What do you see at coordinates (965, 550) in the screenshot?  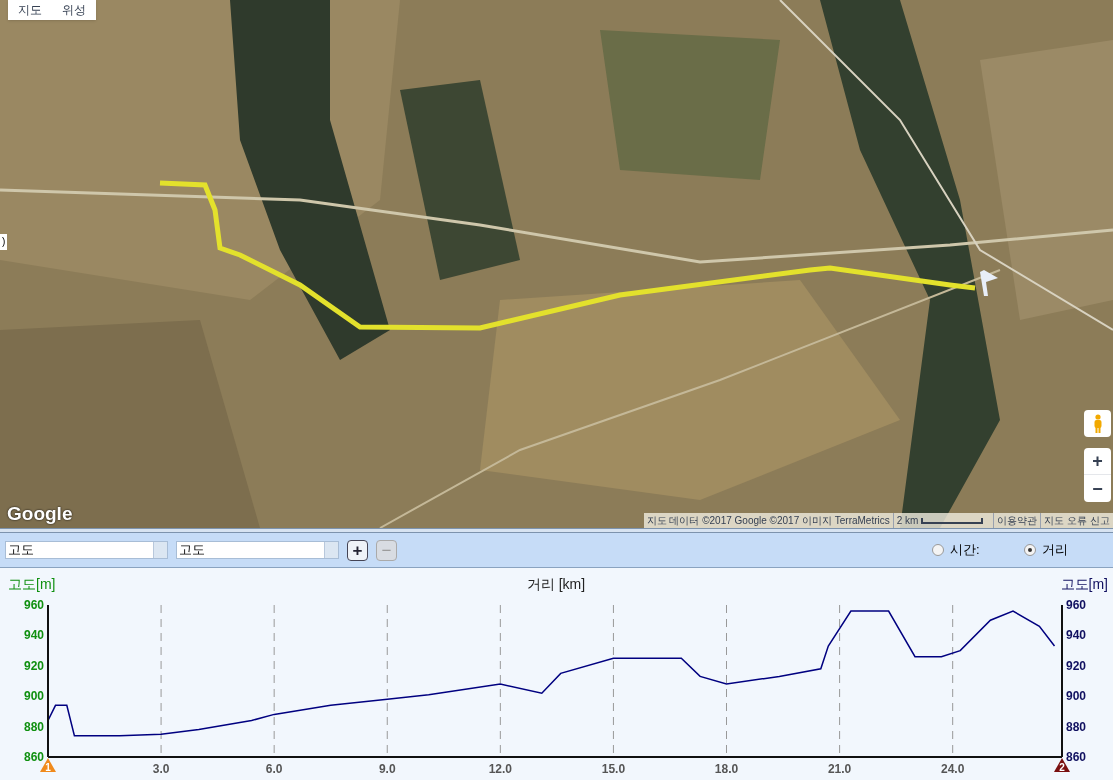 I see `radio-label: 시간:` at bounding box center [965, 550].